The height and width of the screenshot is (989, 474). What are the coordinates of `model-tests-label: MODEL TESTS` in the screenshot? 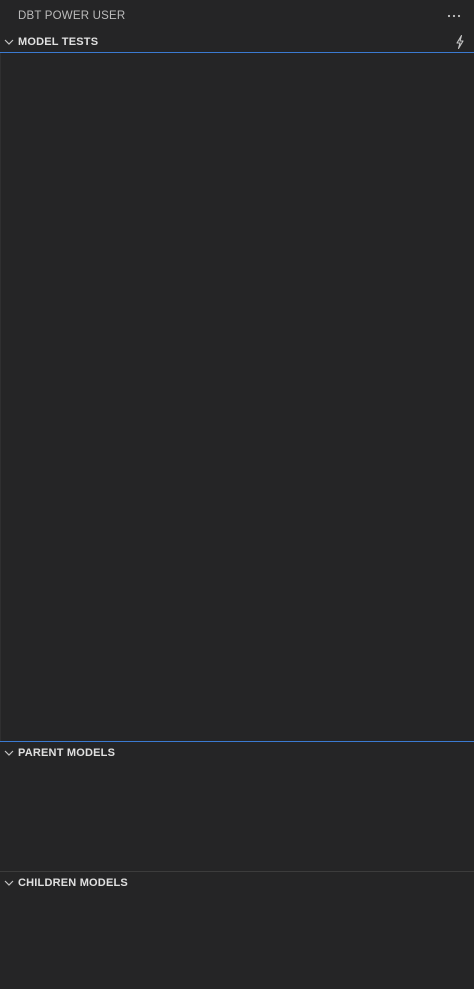 It's located at (58, 42).